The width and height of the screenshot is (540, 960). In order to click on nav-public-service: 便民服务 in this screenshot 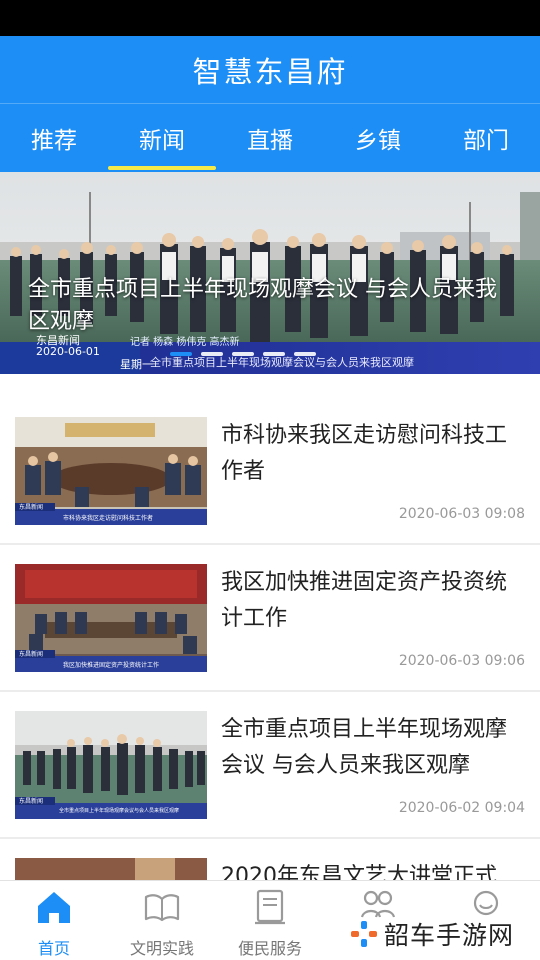, I will do `click(270, 920)`.